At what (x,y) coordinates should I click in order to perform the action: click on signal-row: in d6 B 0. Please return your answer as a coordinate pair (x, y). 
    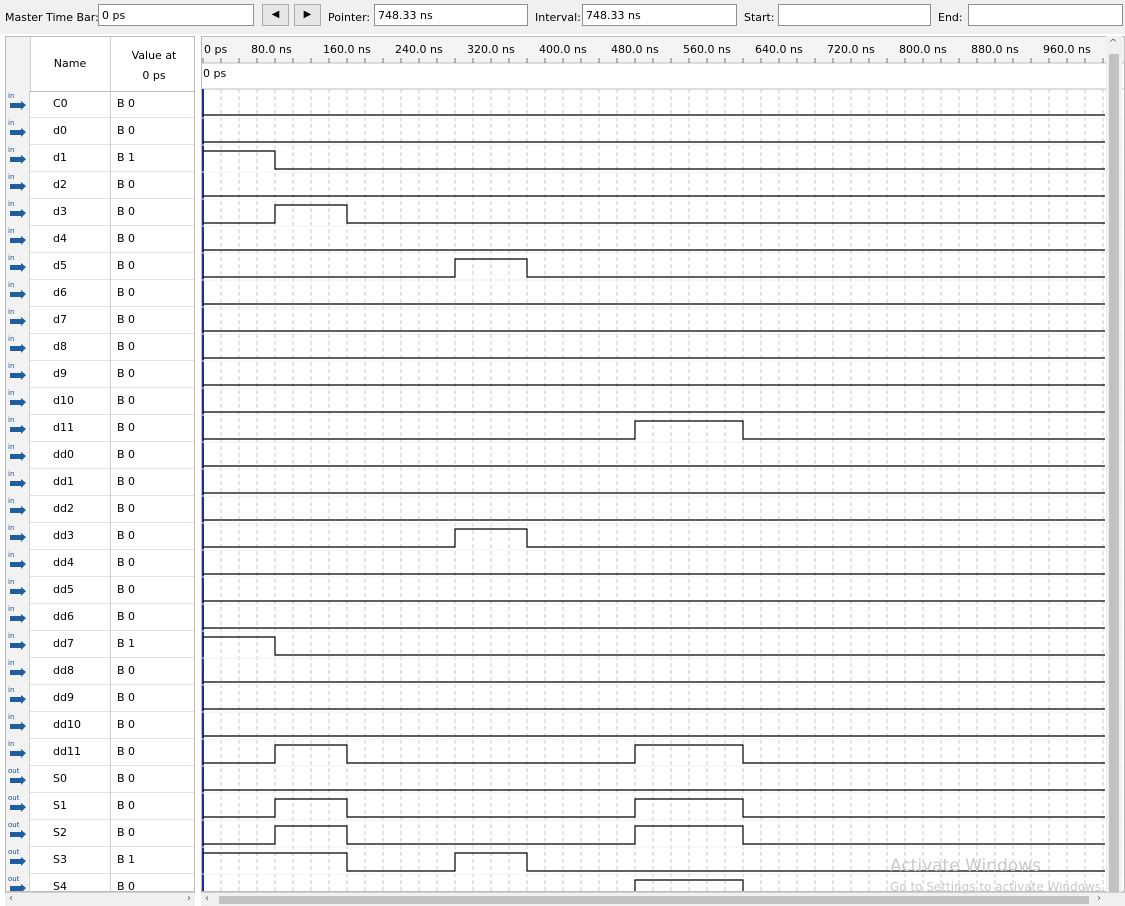
    Looking at the image, I should click on (100, 293).